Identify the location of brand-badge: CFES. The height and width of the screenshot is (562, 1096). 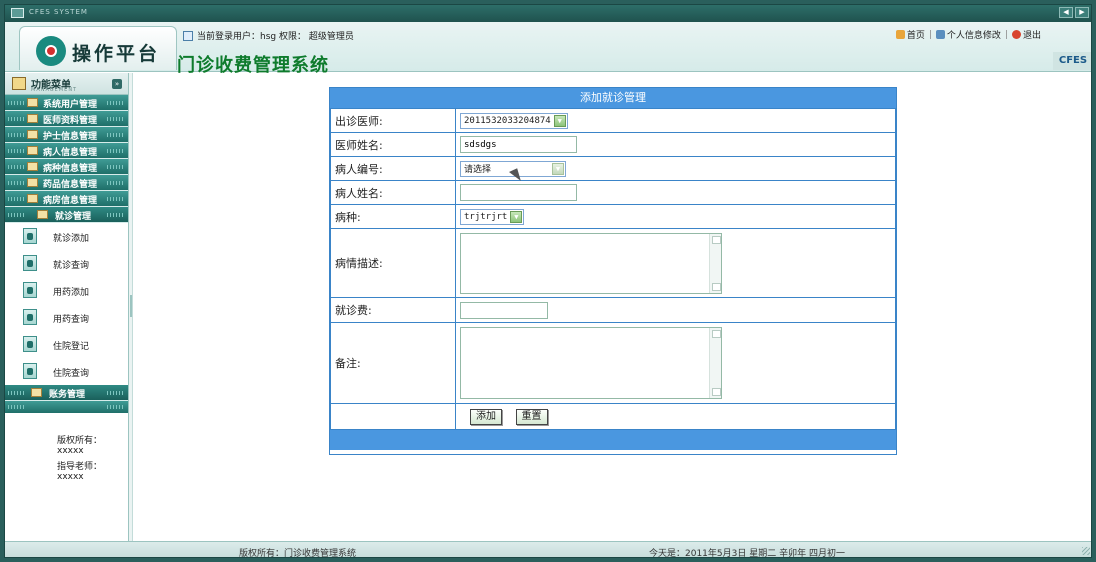
(1072, 61).